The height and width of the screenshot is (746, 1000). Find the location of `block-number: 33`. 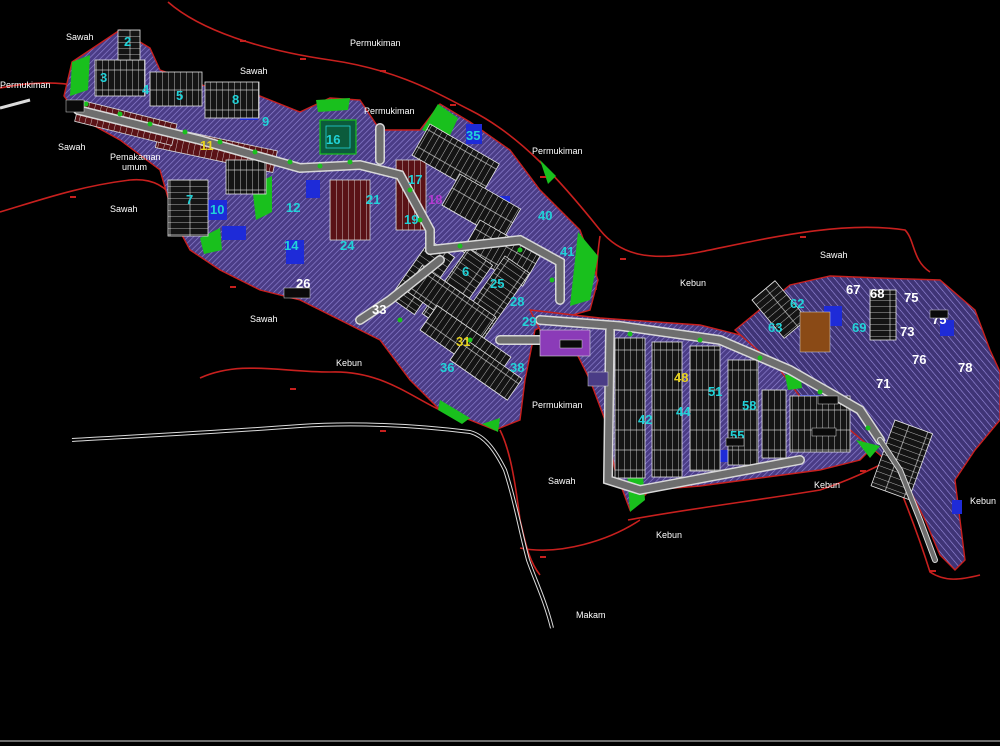

block-number: 33 is located at coordinates (379, 309).